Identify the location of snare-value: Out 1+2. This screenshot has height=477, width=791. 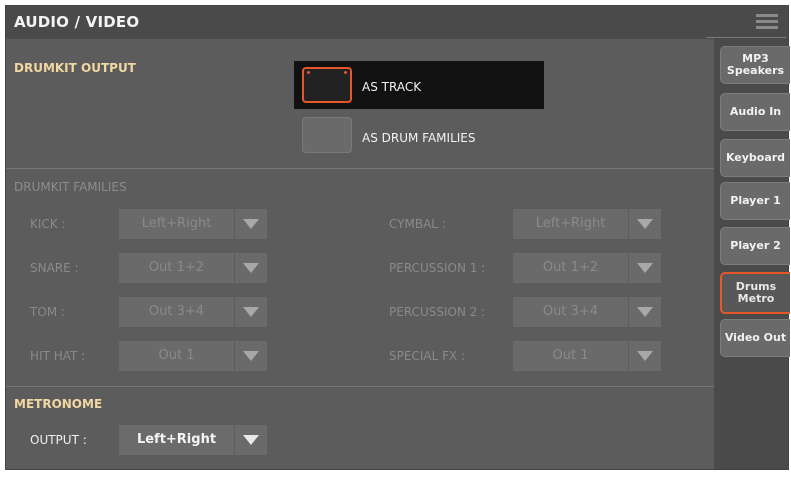
(176, 268).